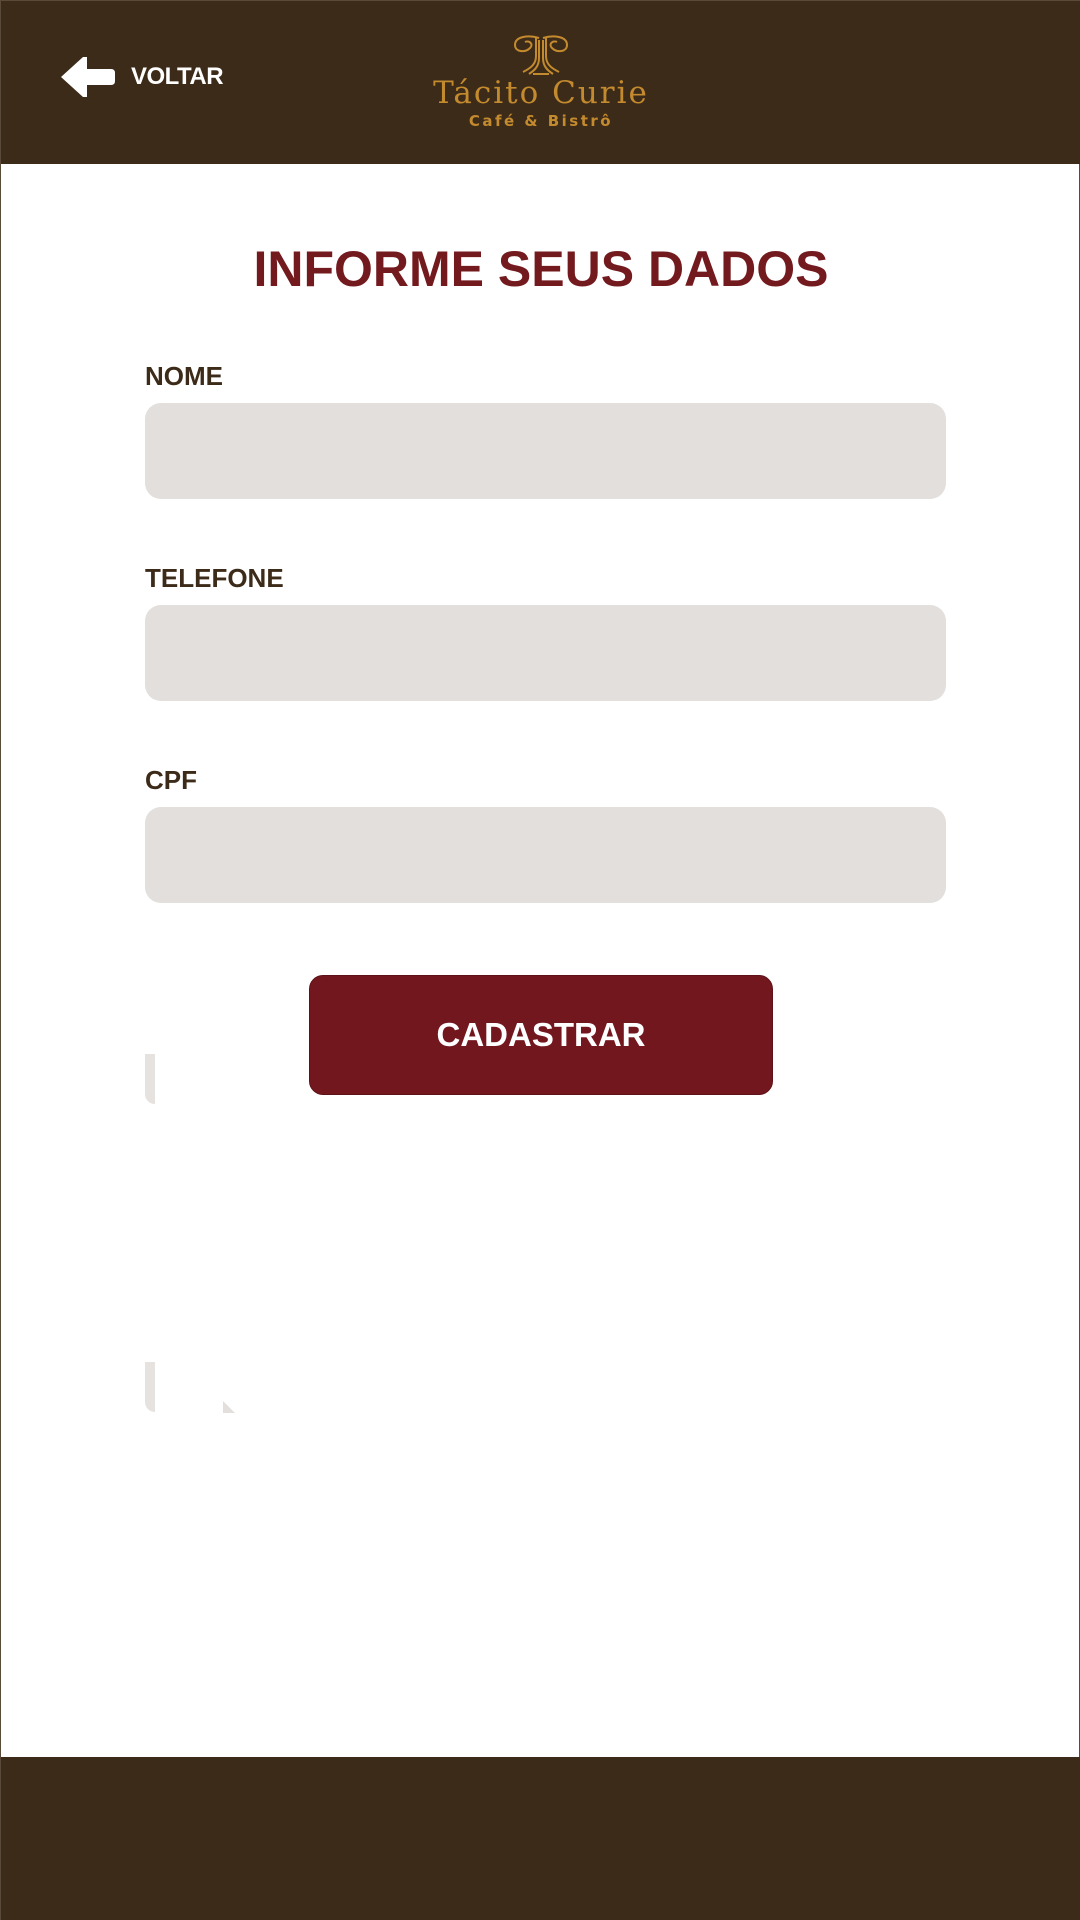  Describe the element at coordinates (541, 269) in the screenshot. I see `page-title: INFORME SEUS DADOS` at that location.